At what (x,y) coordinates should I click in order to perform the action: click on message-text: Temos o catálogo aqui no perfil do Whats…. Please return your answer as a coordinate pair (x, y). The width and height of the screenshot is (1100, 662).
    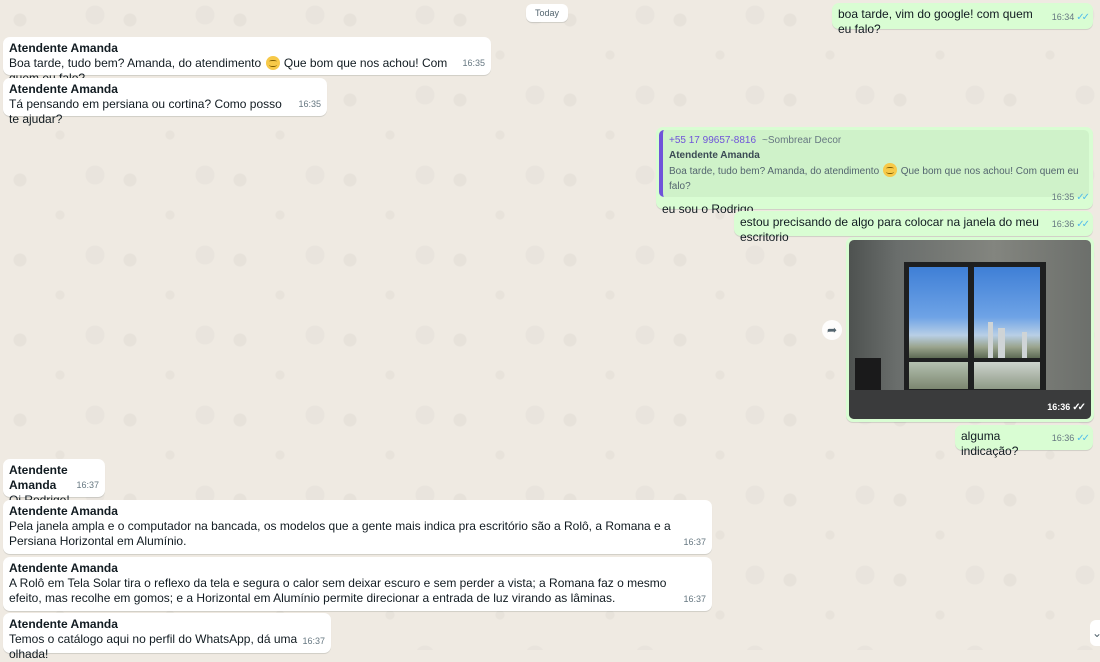
    Looking at the image, I should click on (153, 646).